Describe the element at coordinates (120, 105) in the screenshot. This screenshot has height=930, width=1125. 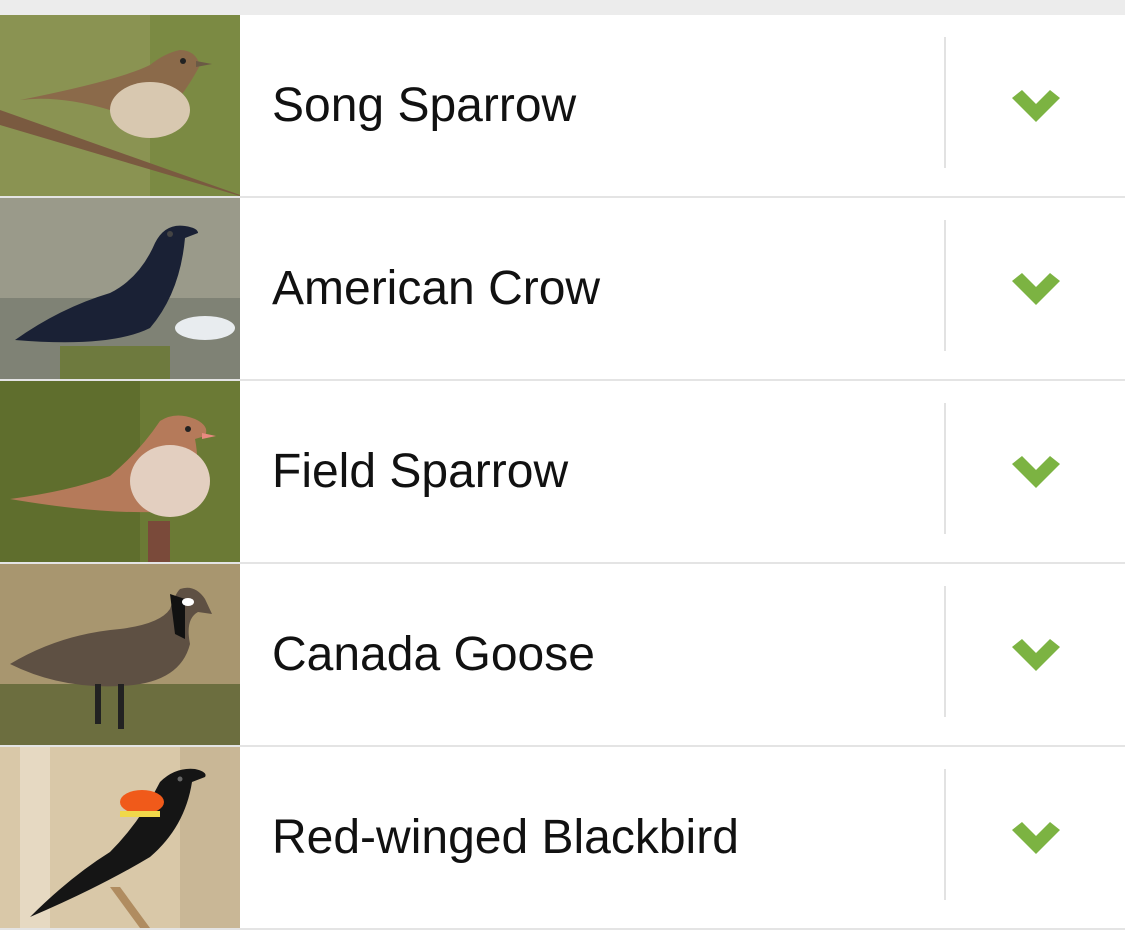
I see `bird-photo-song-sparrow` at that location.